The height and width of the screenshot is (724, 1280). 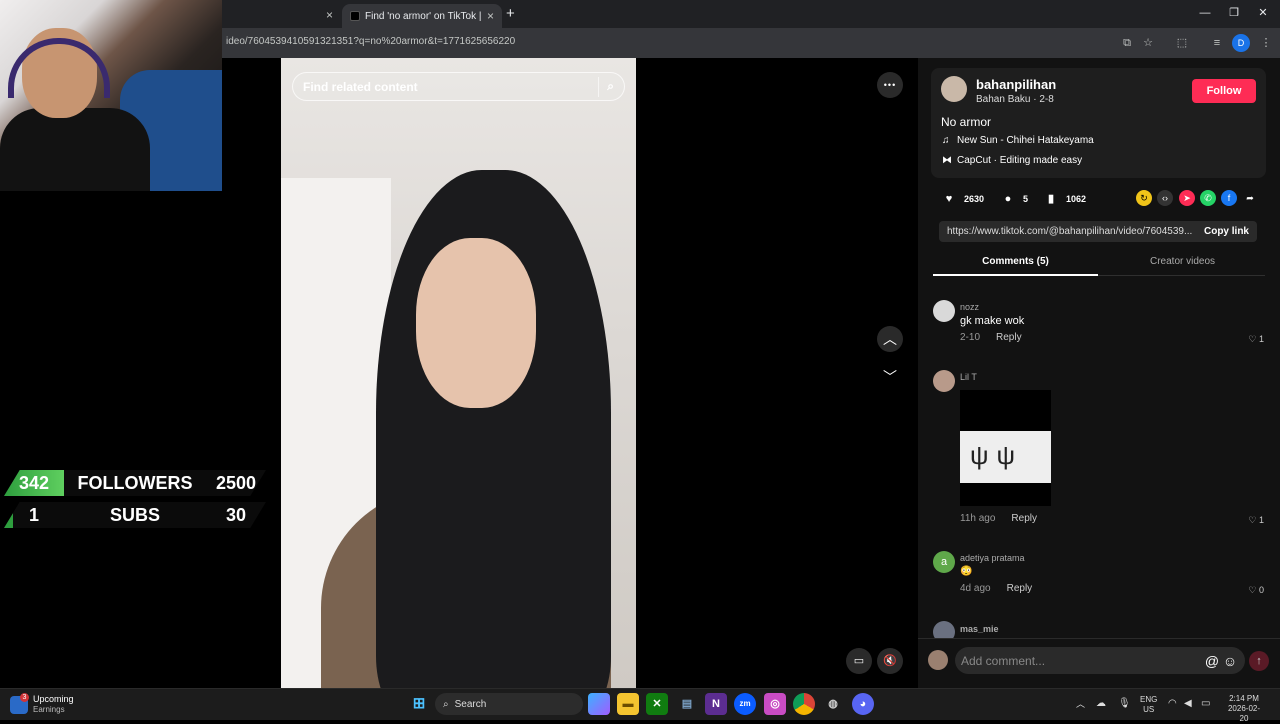 I want to click on mention-icon: @, so click(x=1212, y=661).